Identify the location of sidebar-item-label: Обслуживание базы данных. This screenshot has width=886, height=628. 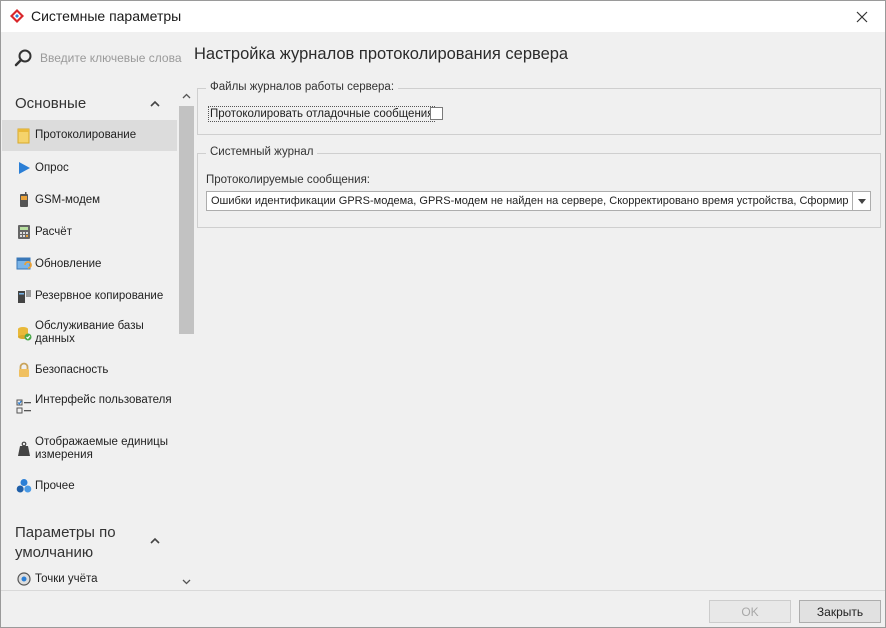
(89, 332).